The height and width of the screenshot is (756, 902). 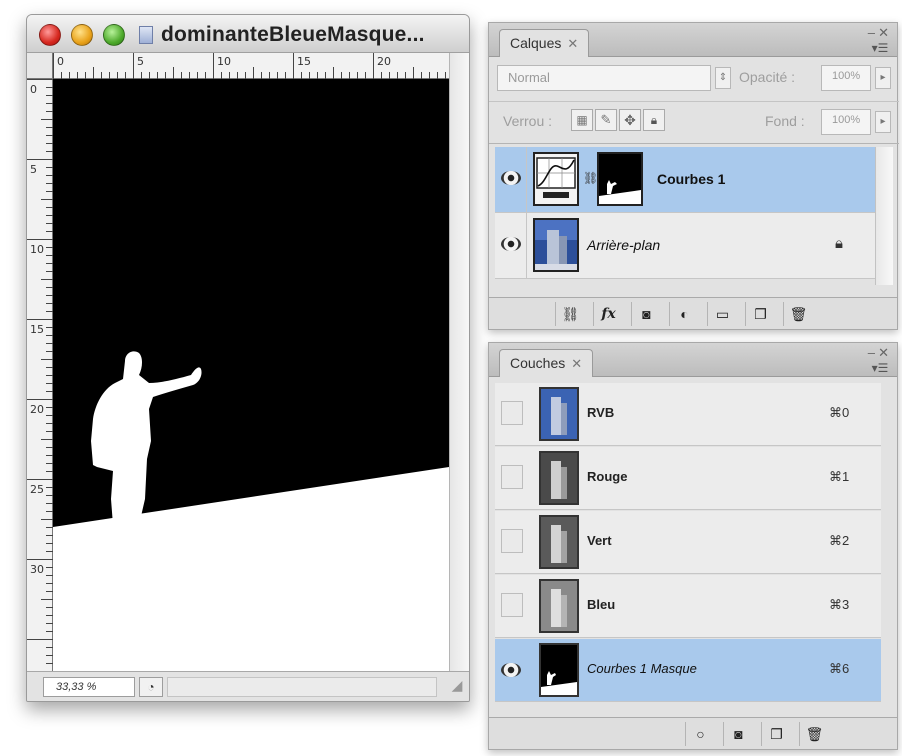 I want to click on load-selection-circle-icon: ○, so click(x=700, y=734).